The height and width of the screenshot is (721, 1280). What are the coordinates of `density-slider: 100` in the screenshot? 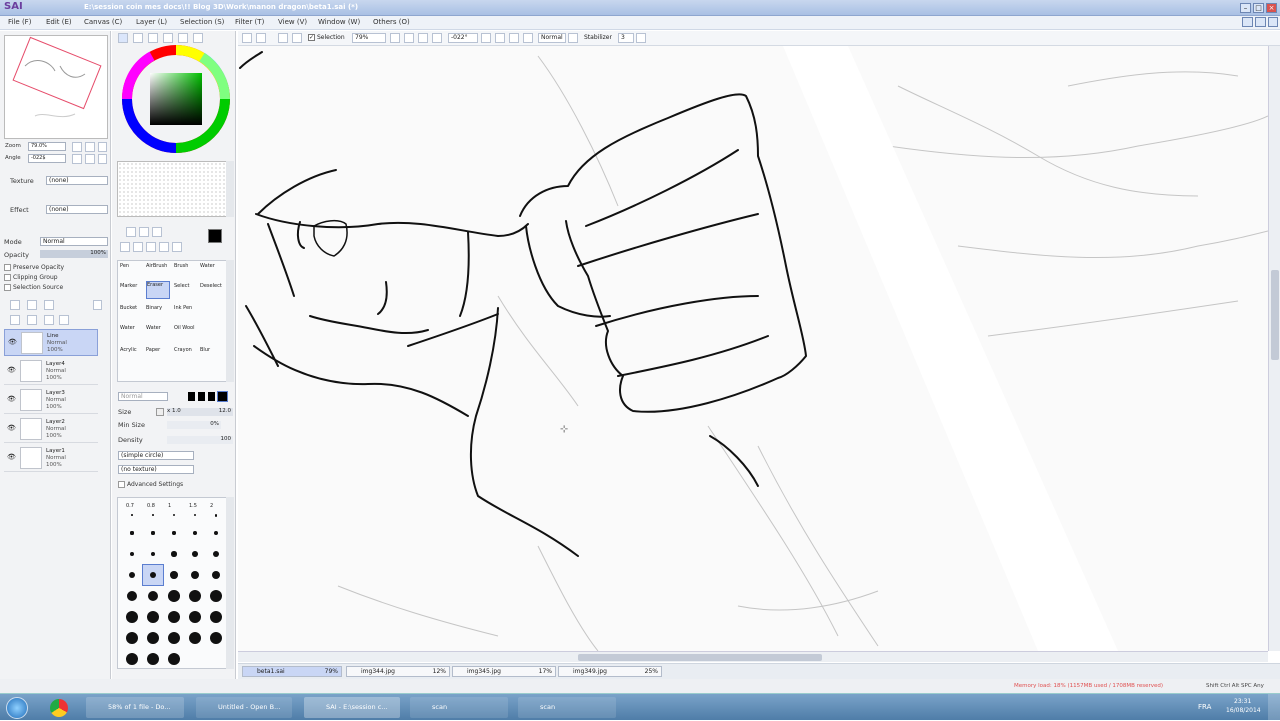 It's located at (200, 440).